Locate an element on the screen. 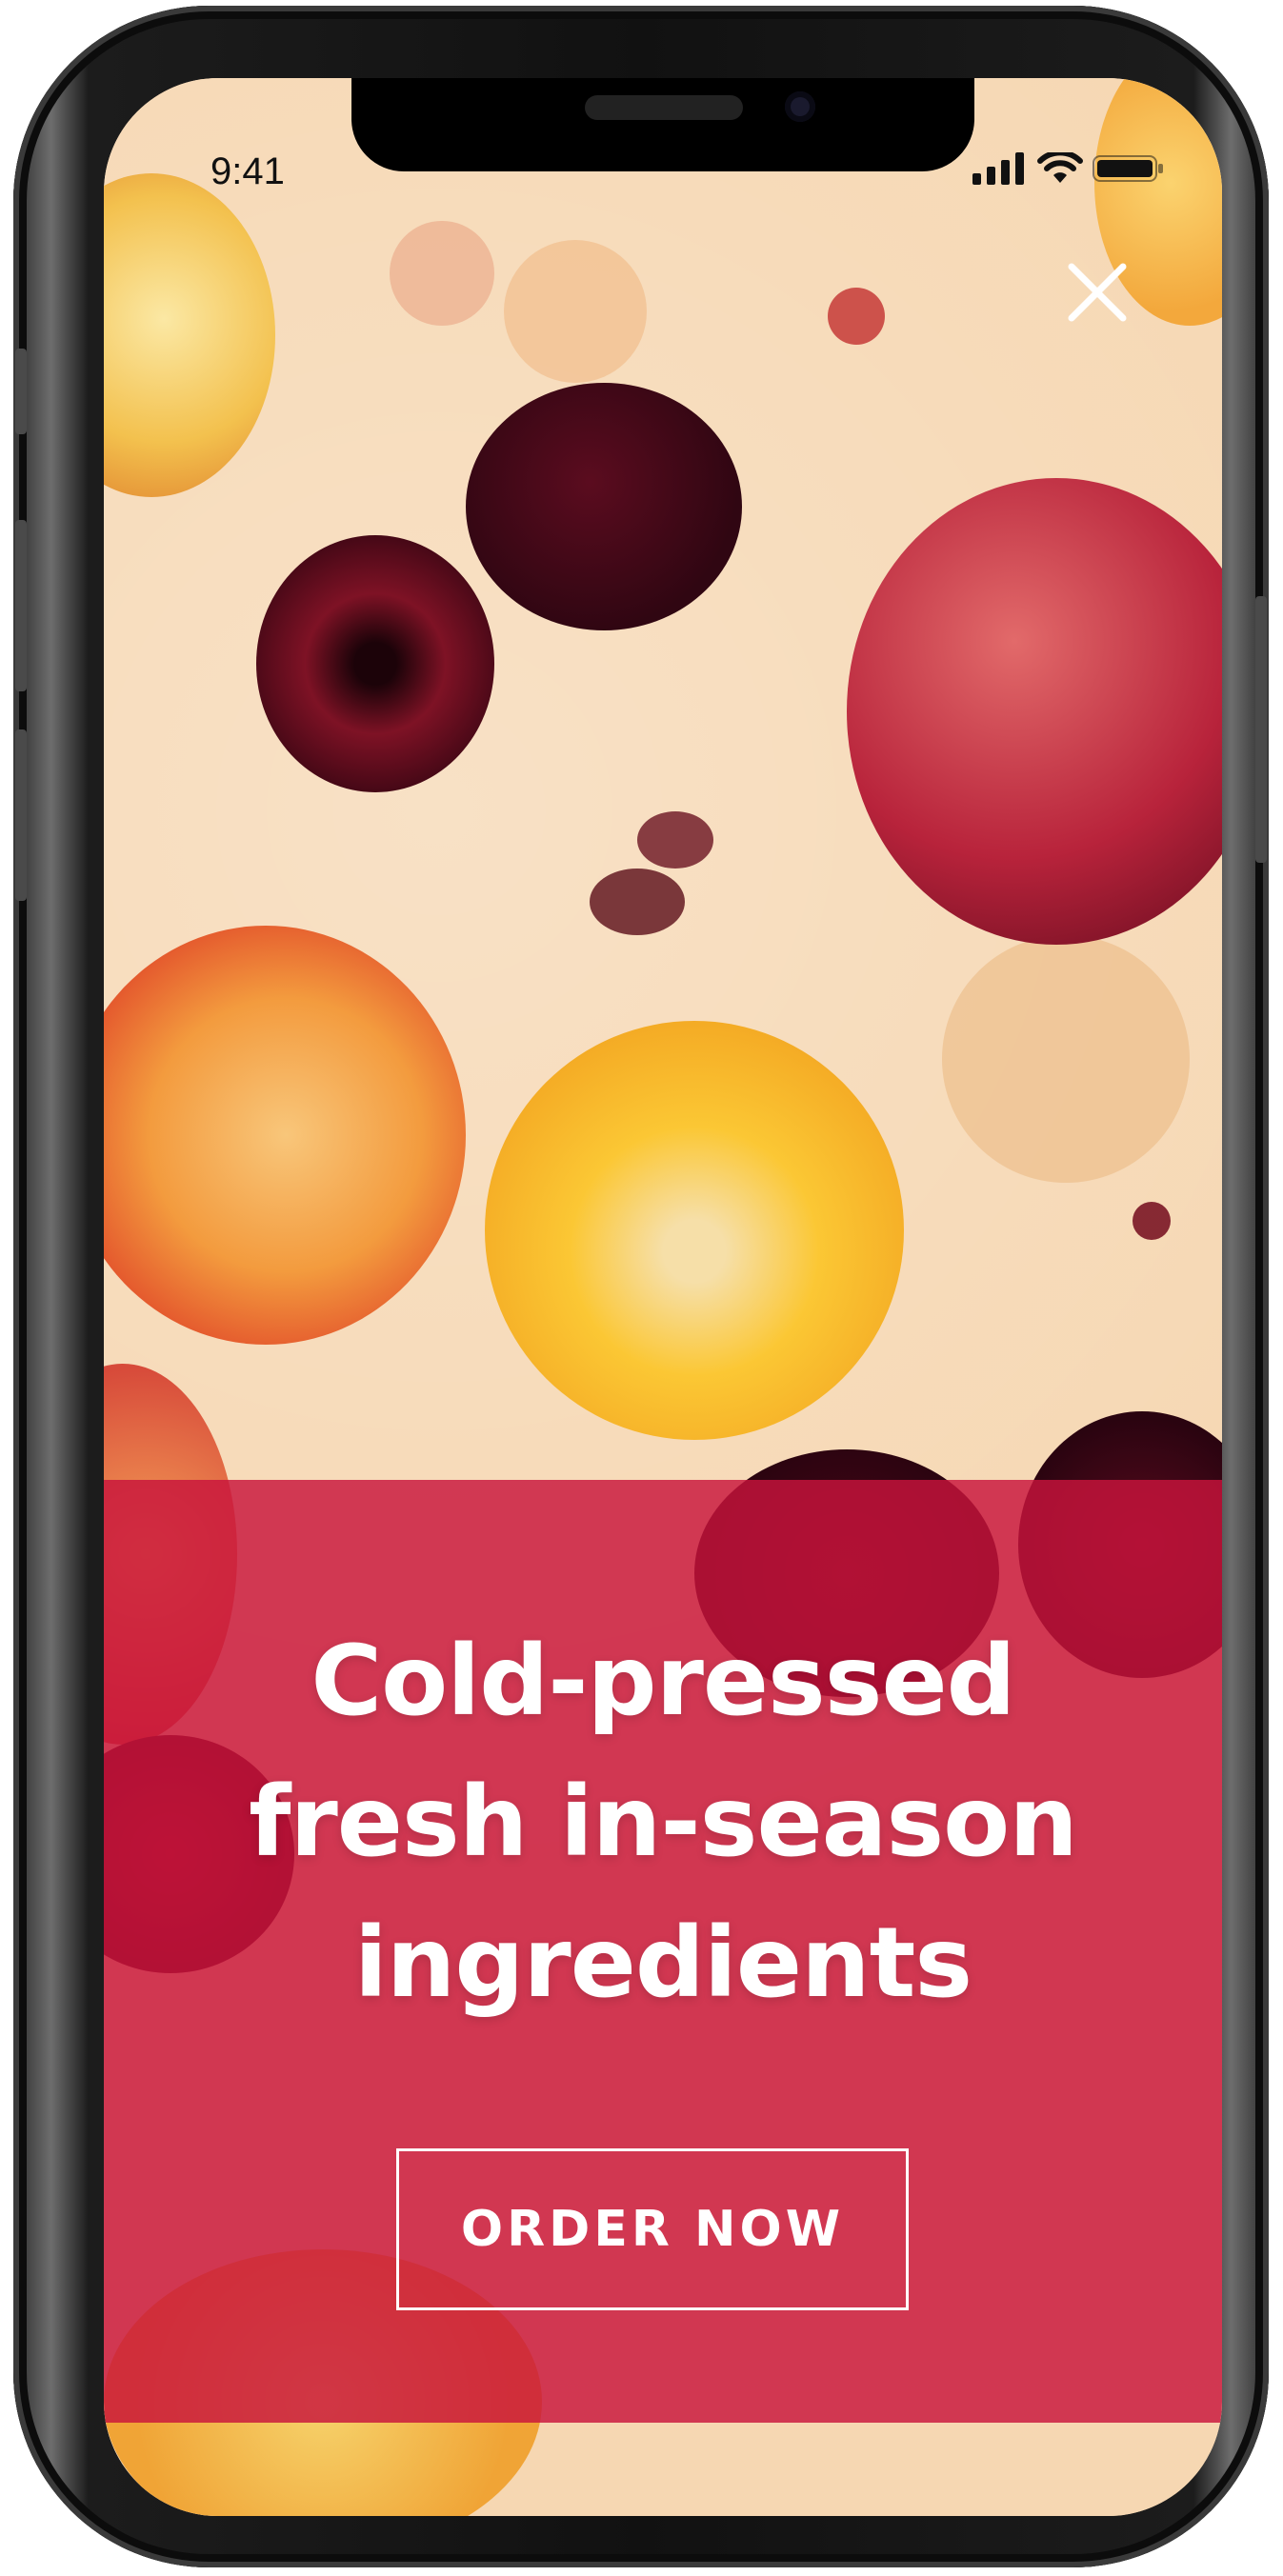  silent-switch is located at coordinates (21, 391).